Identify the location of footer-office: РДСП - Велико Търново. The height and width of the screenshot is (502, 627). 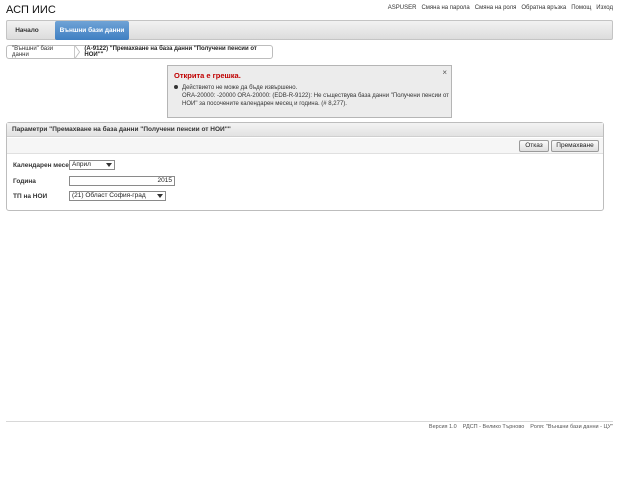
(493, 427).